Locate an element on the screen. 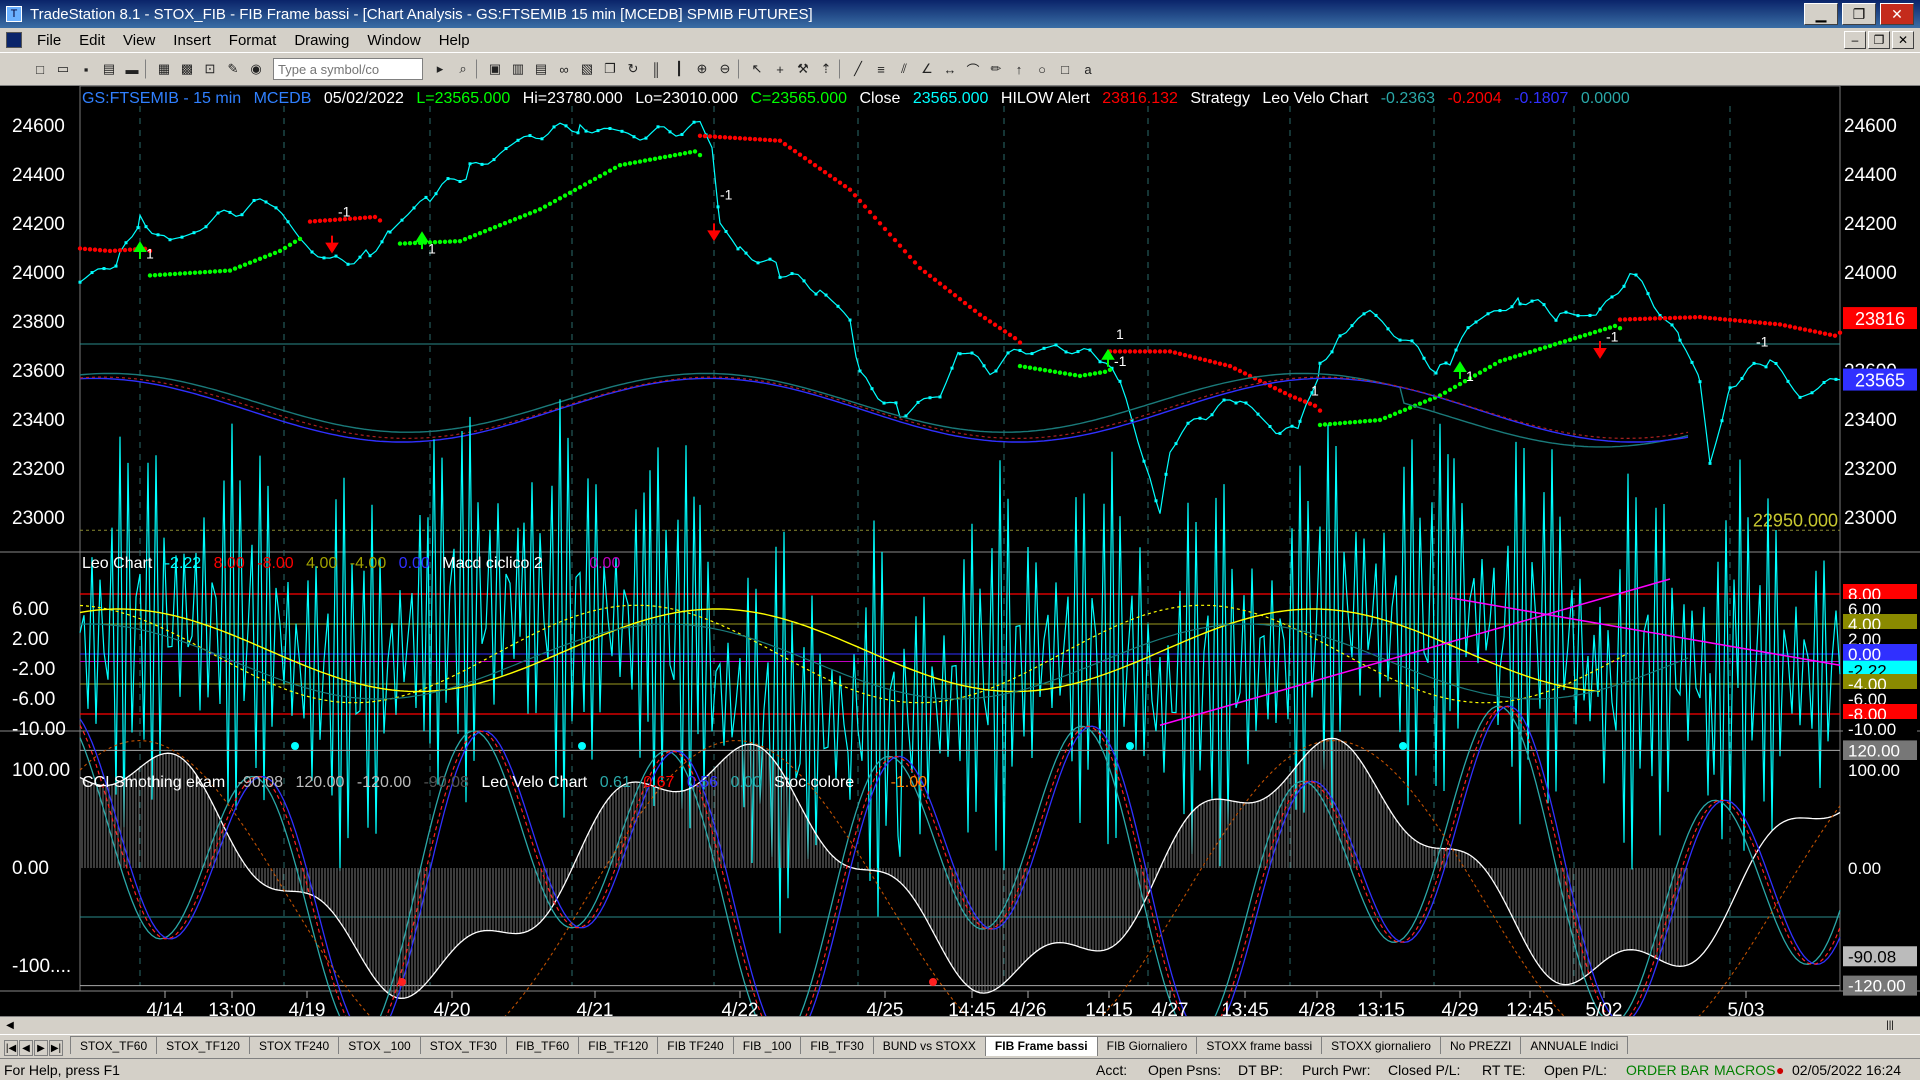 The image size is (1920, 1080). leo-velo-title: Leo Velo Chart is located at coordinates (1315, 98).